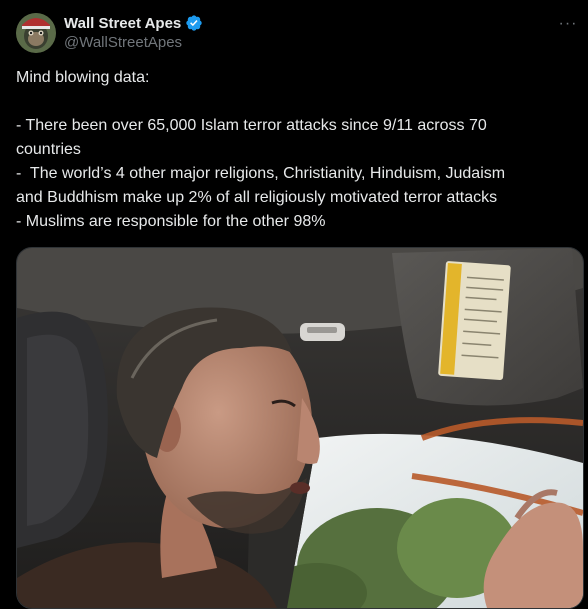 This screenshot has height=609, width=588. What do you see at coordinates (568, 24) in the screenshot?
I see `more-options-icon: ···` at bounding box center [568, 24].